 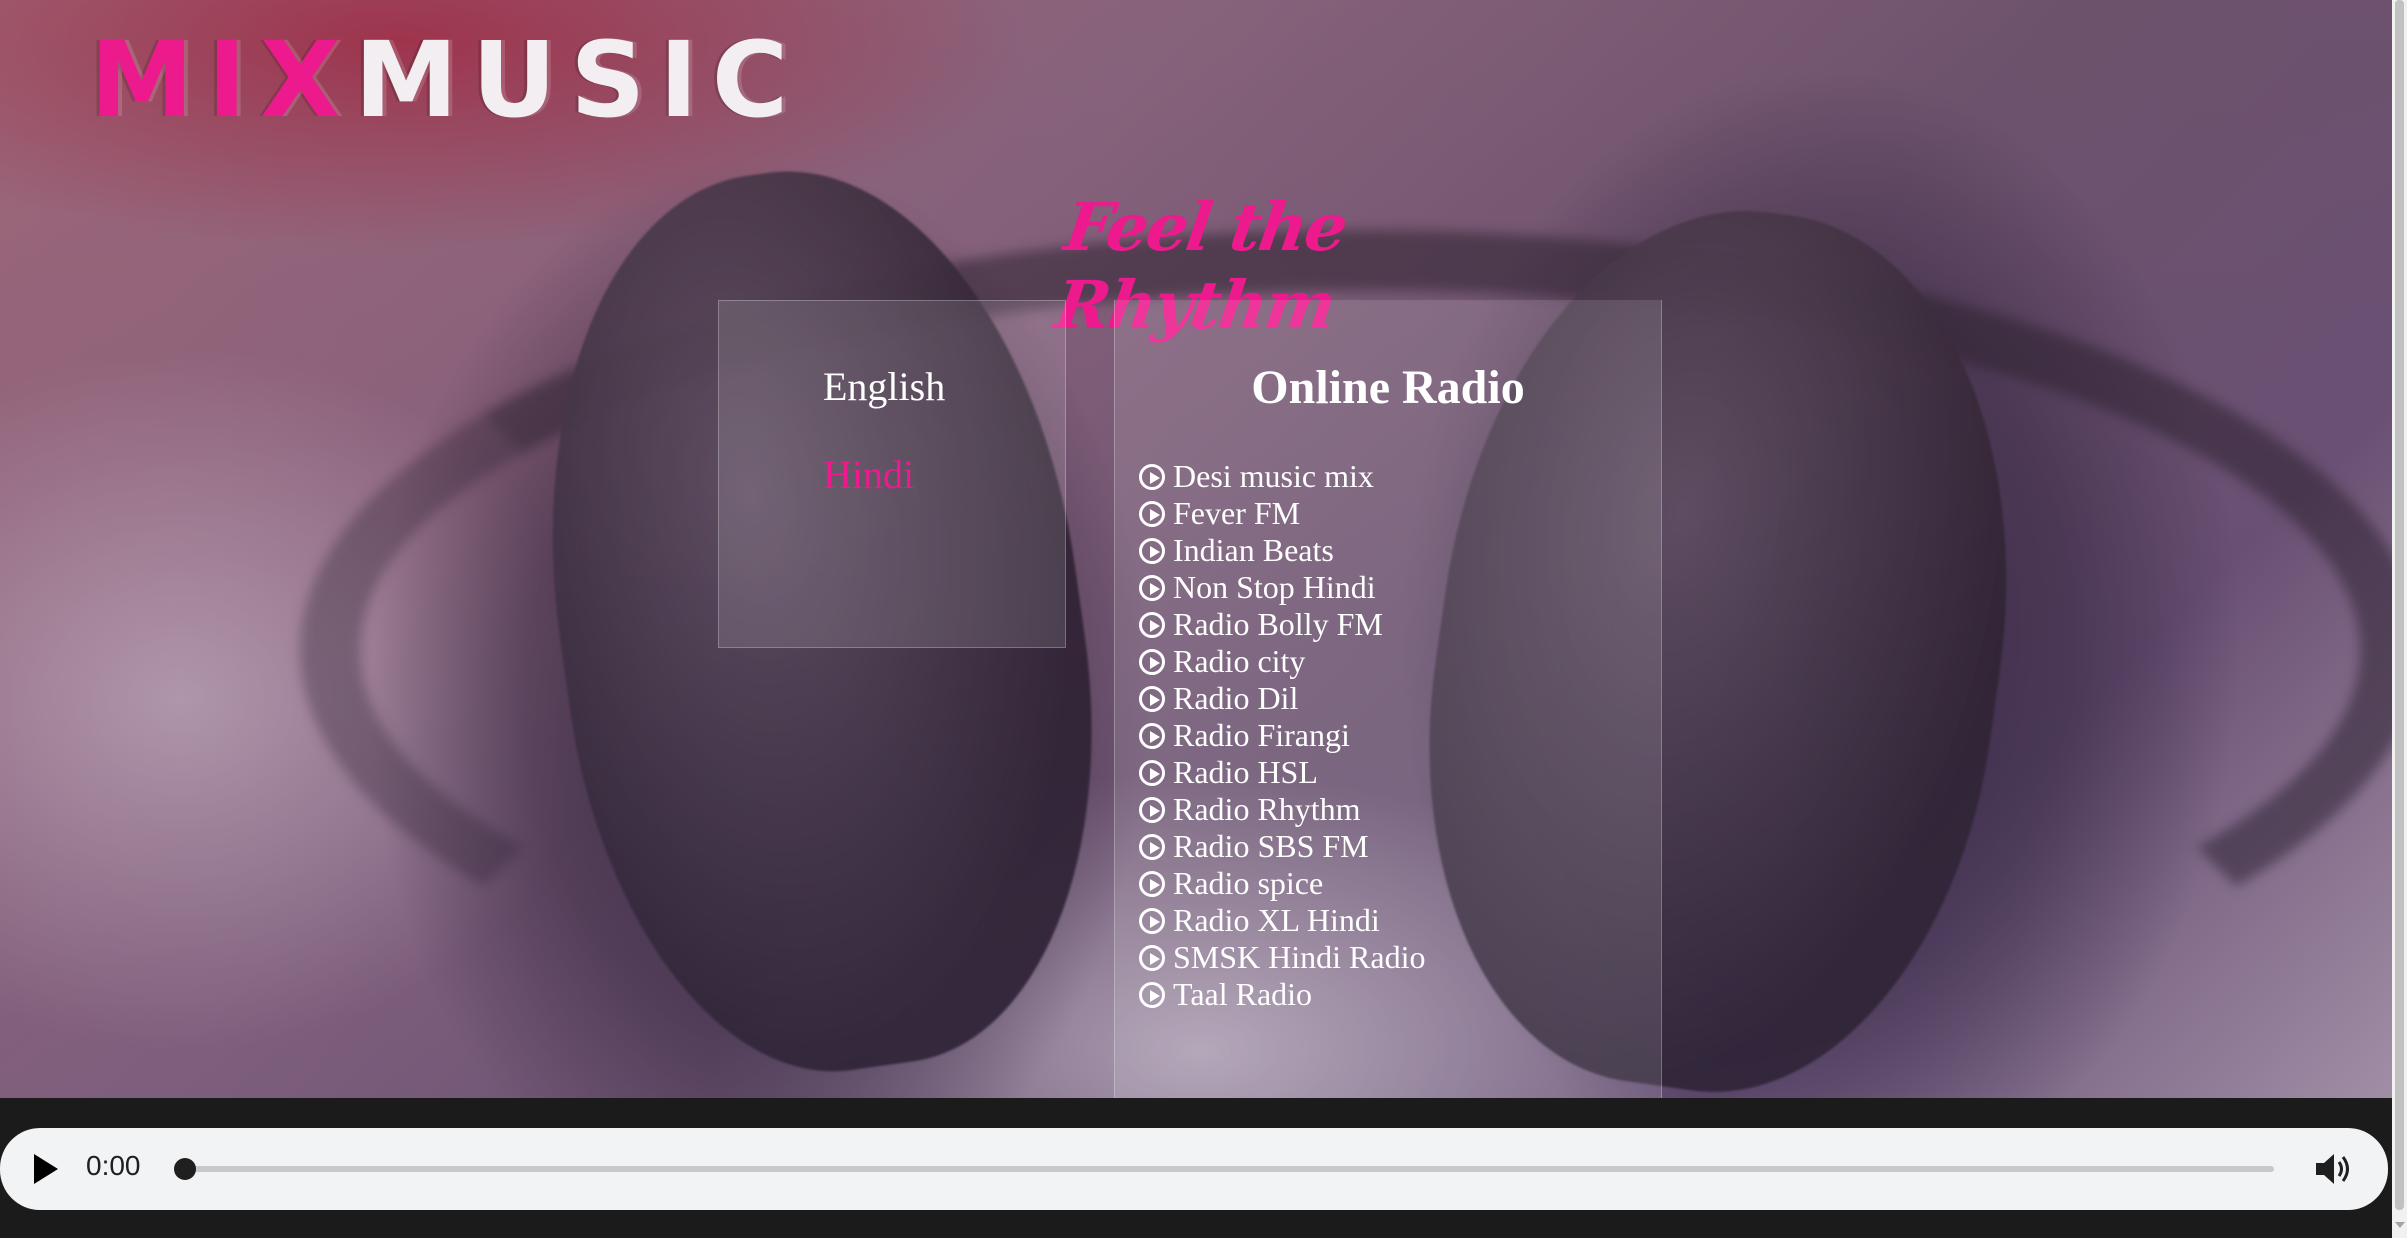 I want to click on audio-player: 0:00, so click(x=1194, y=1169).